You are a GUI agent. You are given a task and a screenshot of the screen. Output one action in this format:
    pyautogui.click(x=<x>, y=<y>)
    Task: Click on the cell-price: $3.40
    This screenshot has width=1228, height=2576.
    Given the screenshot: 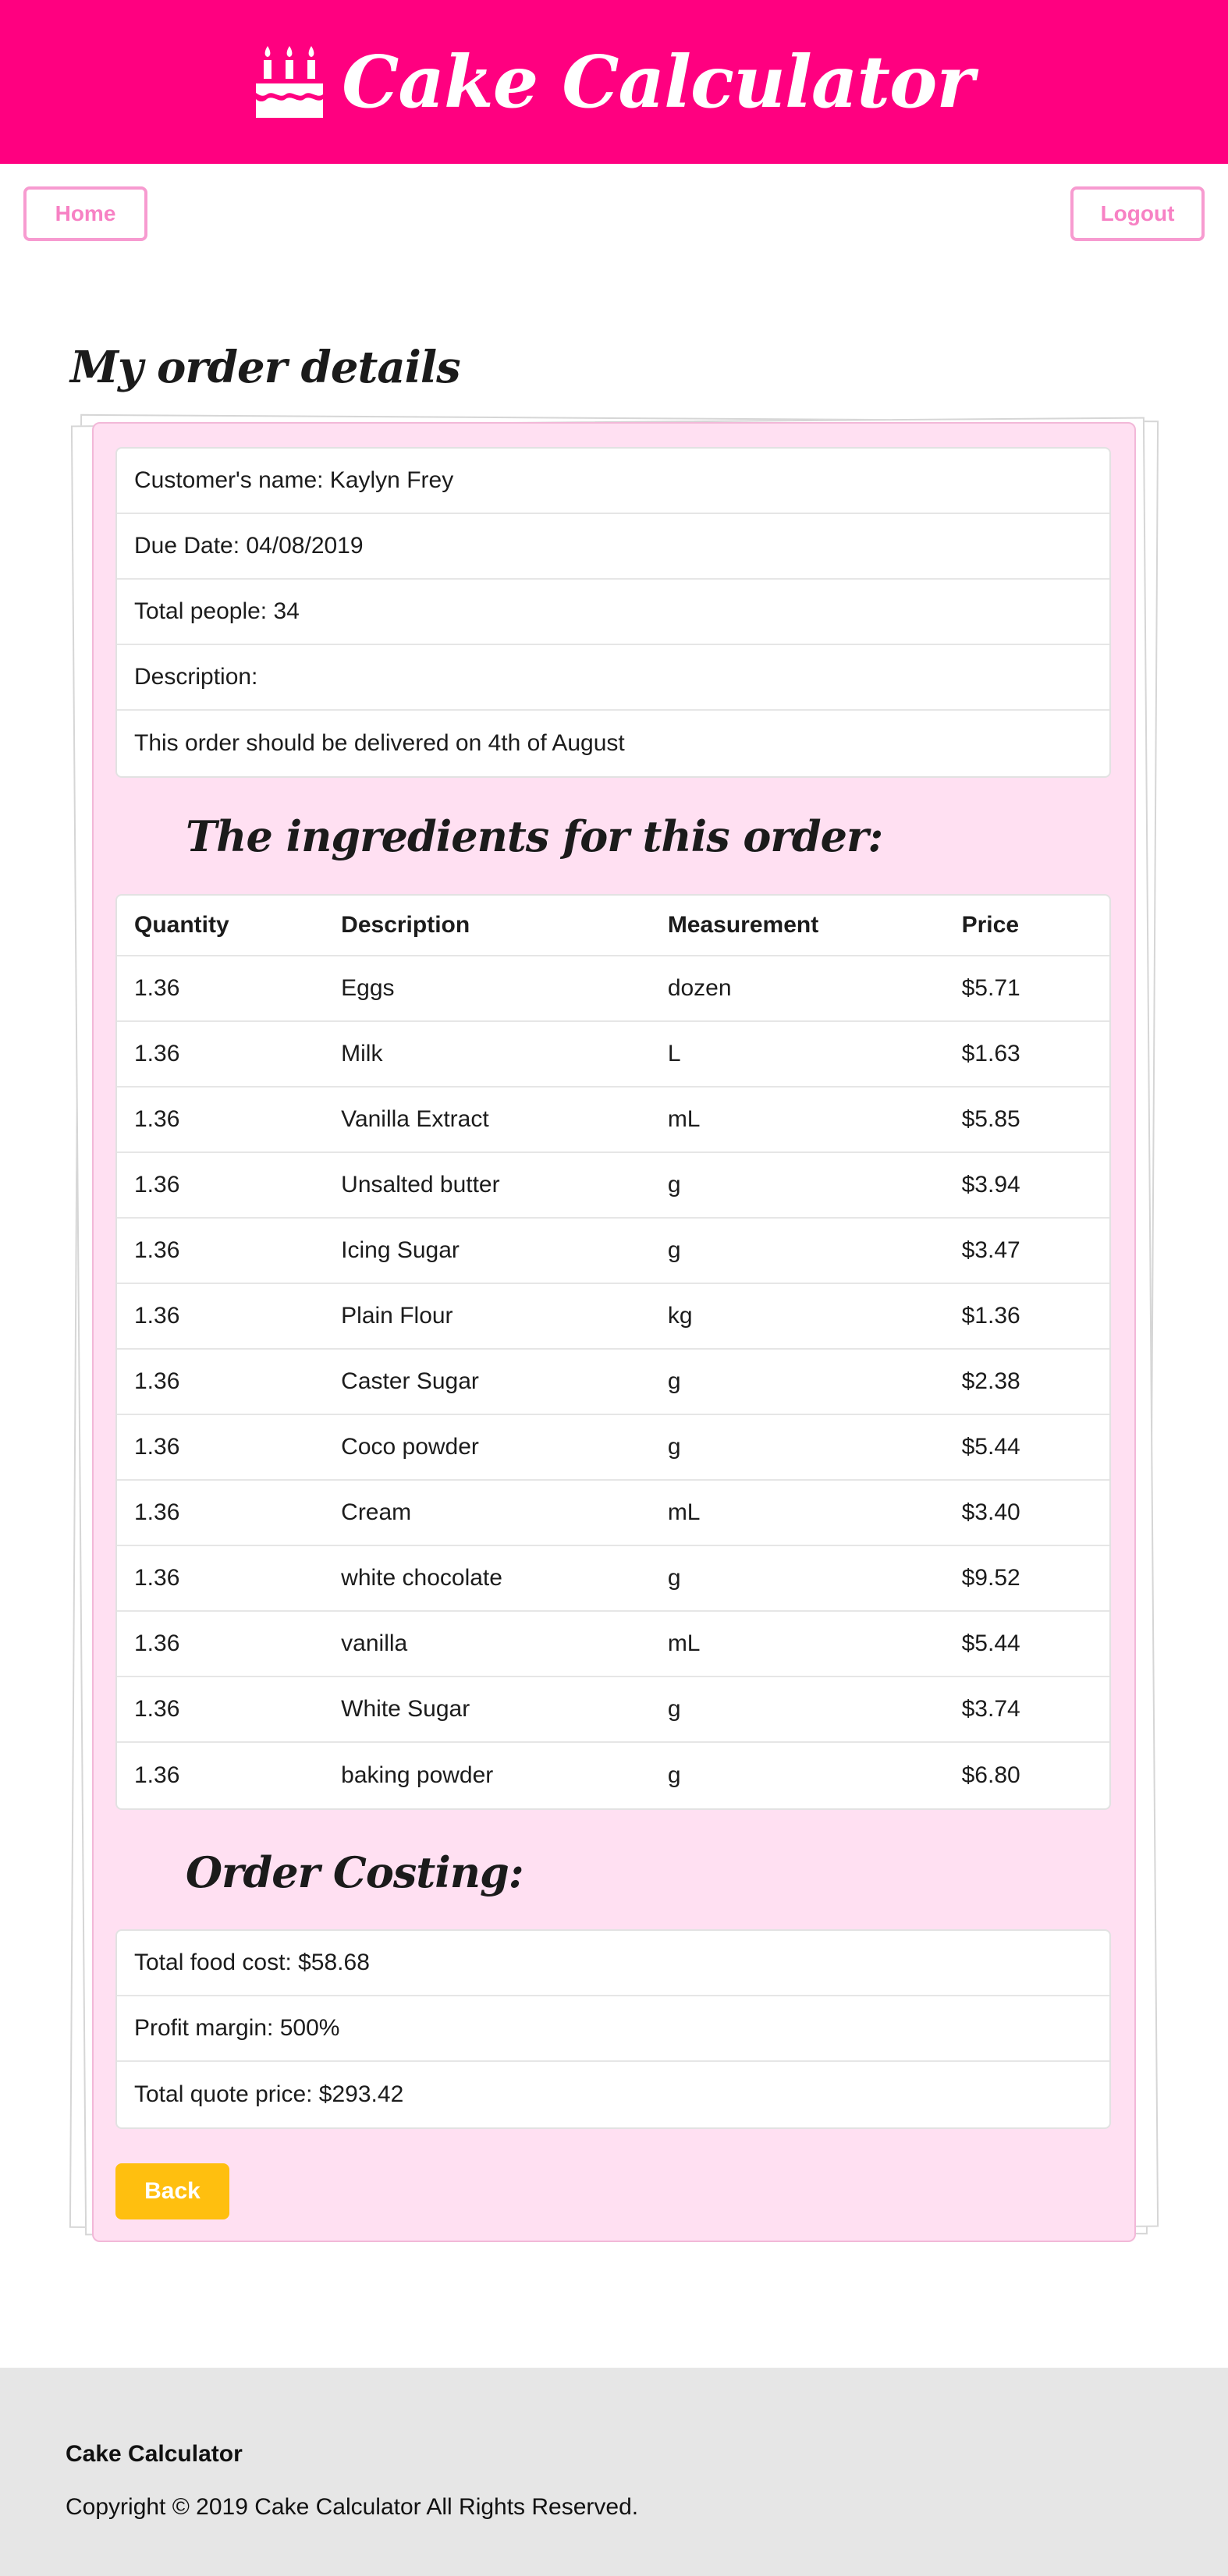 What is the action you would take?
    pyautogui.click(x=990, y=1512)
    